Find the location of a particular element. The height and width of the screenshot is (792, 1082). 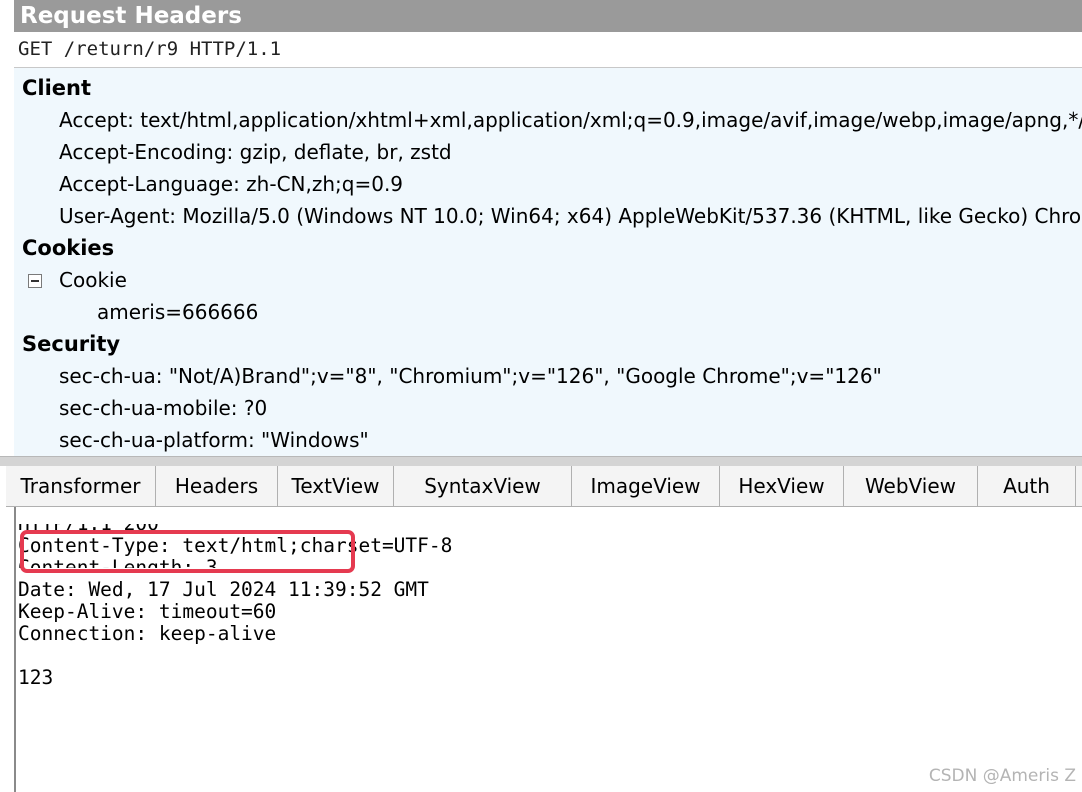

request-headers-title: Request Headers is located at coordinates (548, 16).